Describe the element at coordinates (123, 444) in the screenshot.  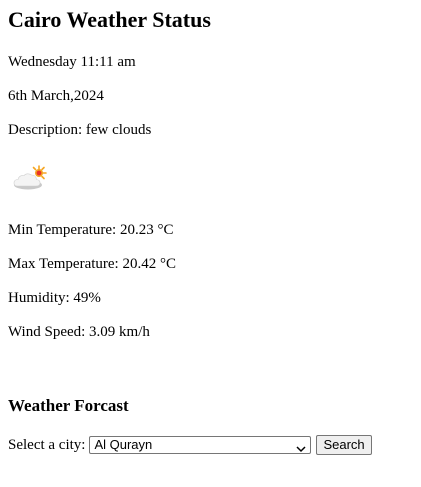
I see `selected-city-value: Al Qurayn` at that location.